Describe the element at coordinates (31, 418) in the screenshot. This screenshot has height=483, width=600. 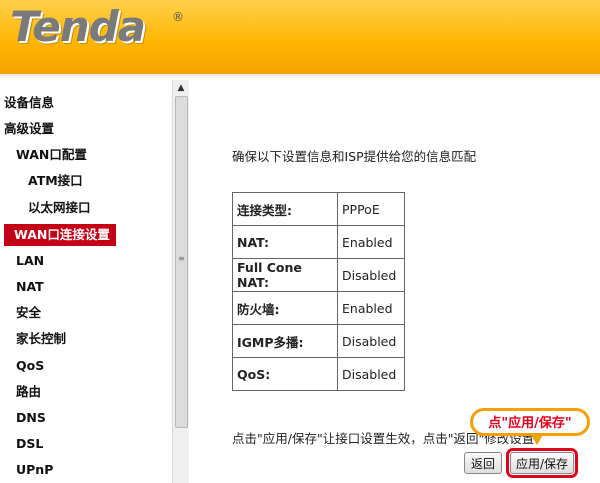
I see `sidebar-item-dns: DNS` at that location.